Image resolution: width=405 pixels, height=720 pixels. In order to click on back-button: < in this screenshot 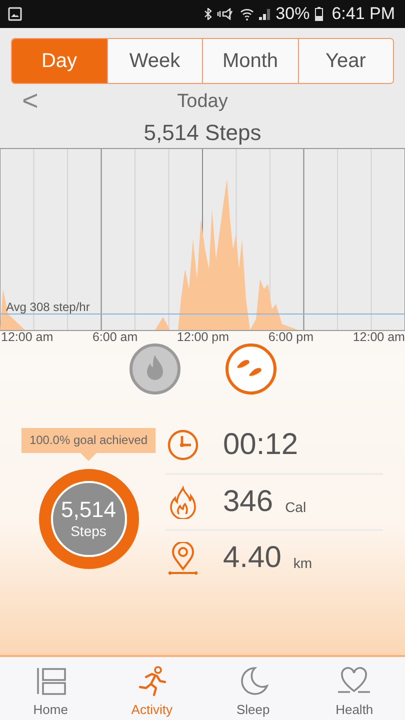, I will do `click(30, 101)`.